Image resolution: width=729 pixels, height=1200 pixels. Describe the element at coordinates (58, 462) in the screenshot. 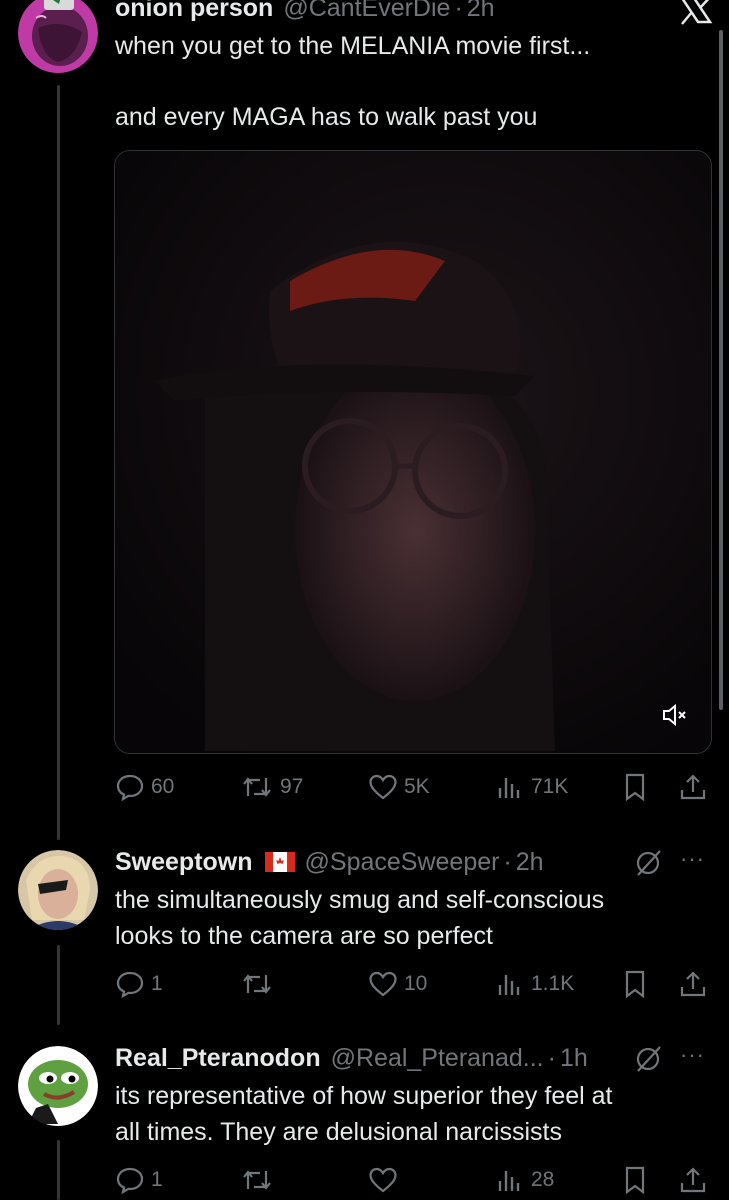

I see `thread-line-main` at that location.